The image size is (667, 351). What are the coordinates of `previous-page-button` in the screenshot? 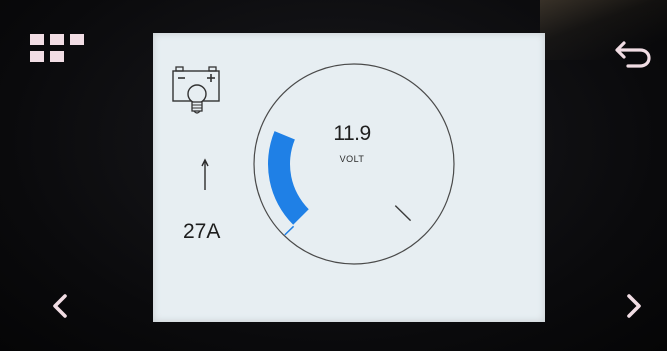 It's located at (60, 306).